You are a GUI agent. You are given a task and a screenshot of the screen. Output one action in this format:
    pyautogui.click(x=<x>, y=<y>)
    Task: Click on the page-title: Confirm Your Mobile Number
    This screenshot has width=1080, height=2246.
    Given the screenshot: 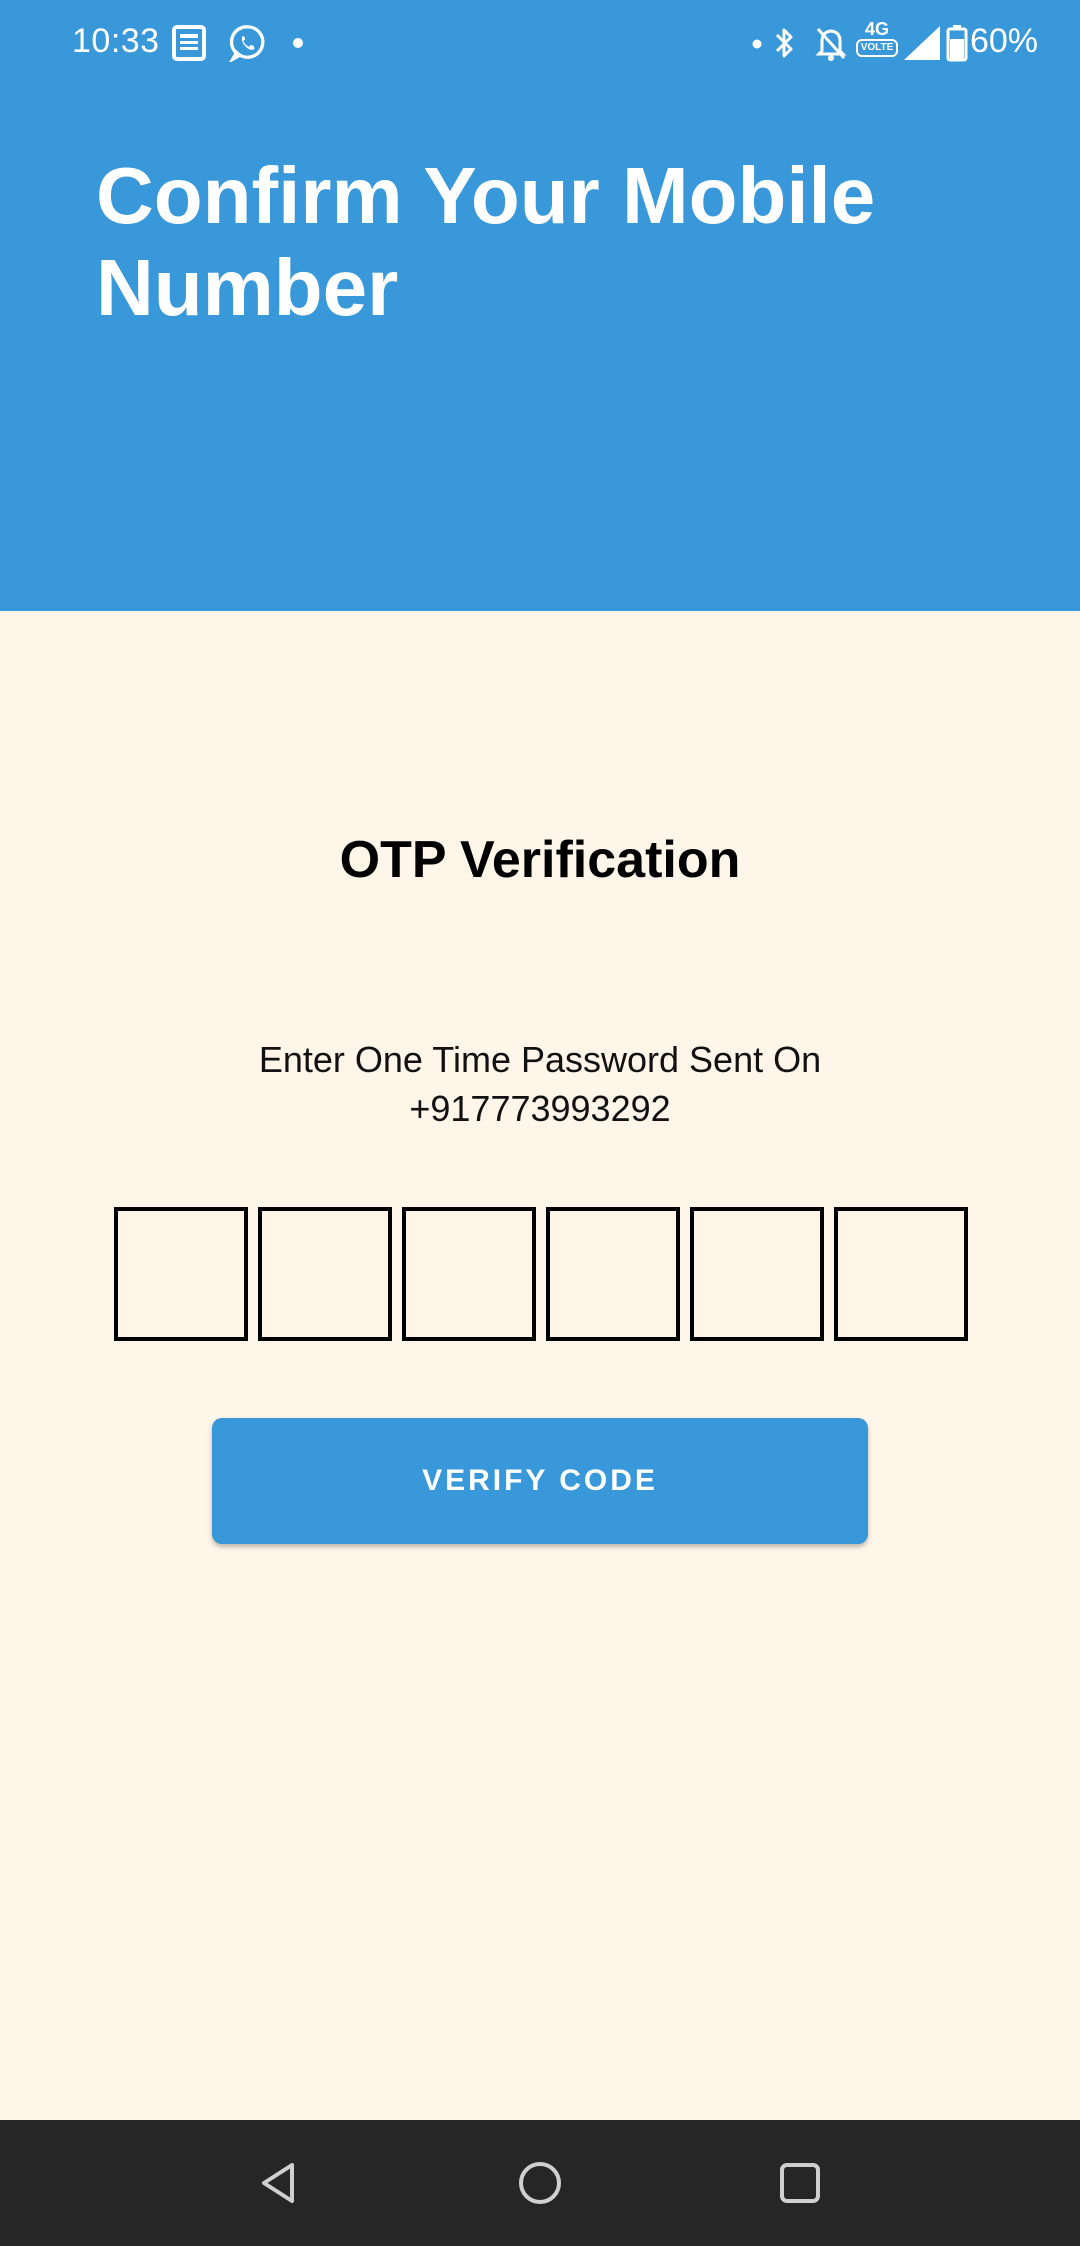 What is the action you would take?
    pyautogui.click(x=486, y=241)
    